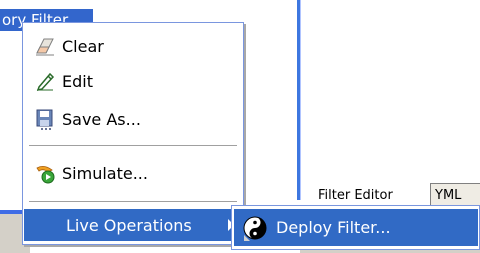 This screenshot has height=253, width=480. I want to click on menu-item-edit: Edit, so click(133, 81).